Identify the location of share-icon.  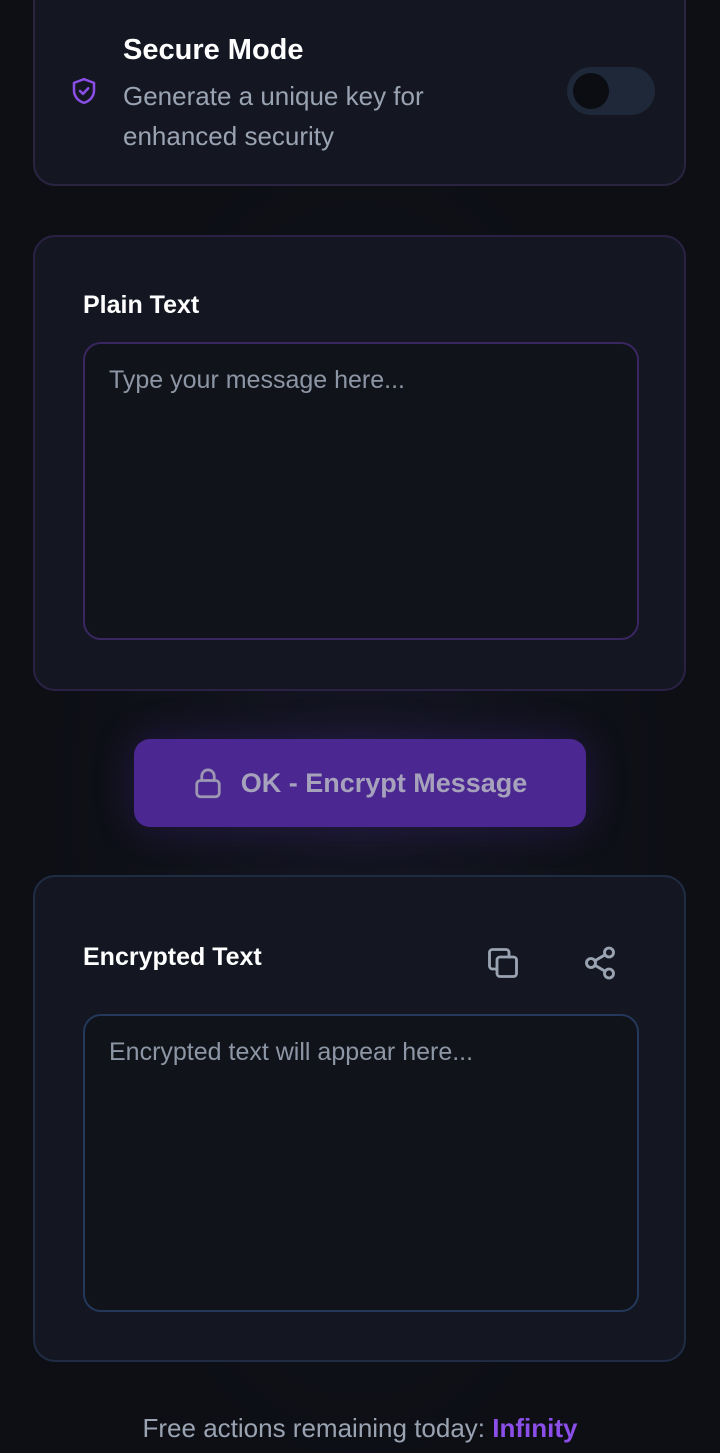
(600, 963).